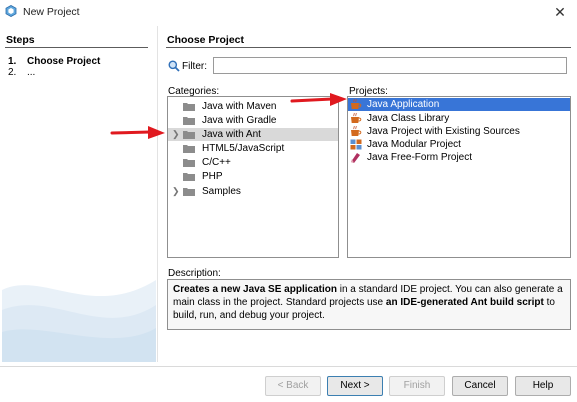 The width and height of the screenshot is (577, 402). What do you see at coordinates (420, 157) in the screenshot?
I see `project-label: Java Free-Form Project` at bounding box center [420, 157].